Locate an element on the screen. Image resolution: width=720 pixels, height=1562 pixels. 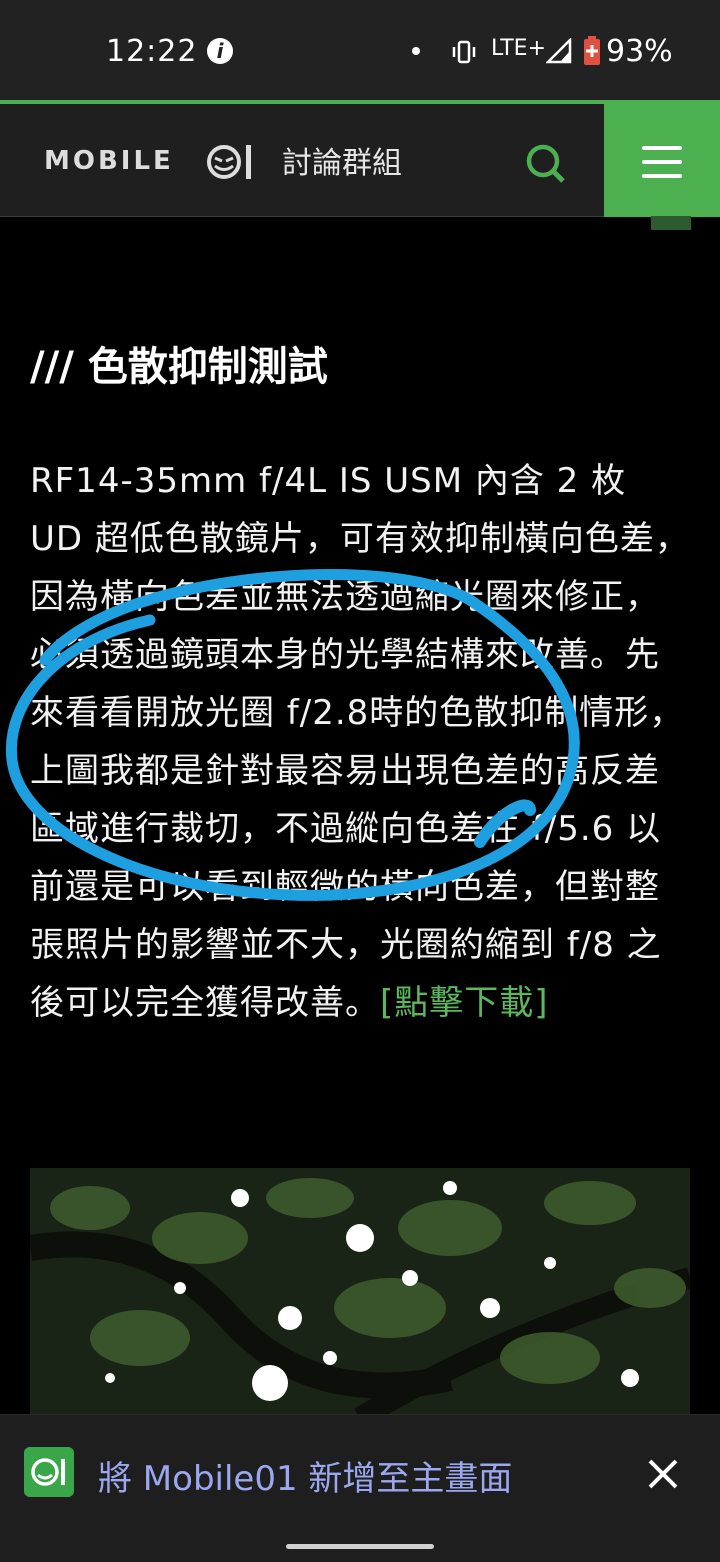
signal-icon is located at coordinates (559, 51).